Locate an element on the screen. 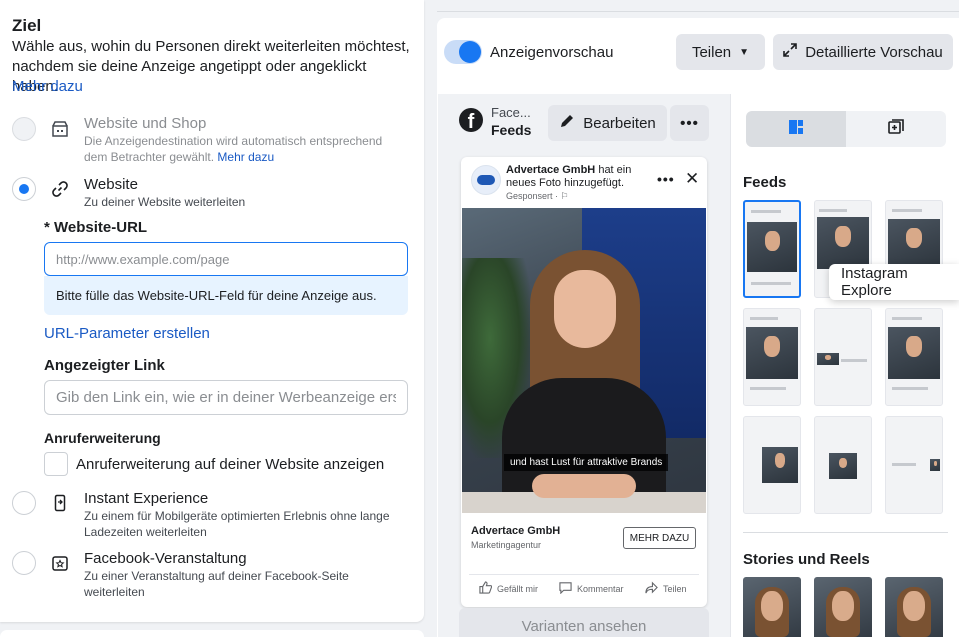 The image size is (959, 637). advertiser-avatar is located at coordinates (486, 180).